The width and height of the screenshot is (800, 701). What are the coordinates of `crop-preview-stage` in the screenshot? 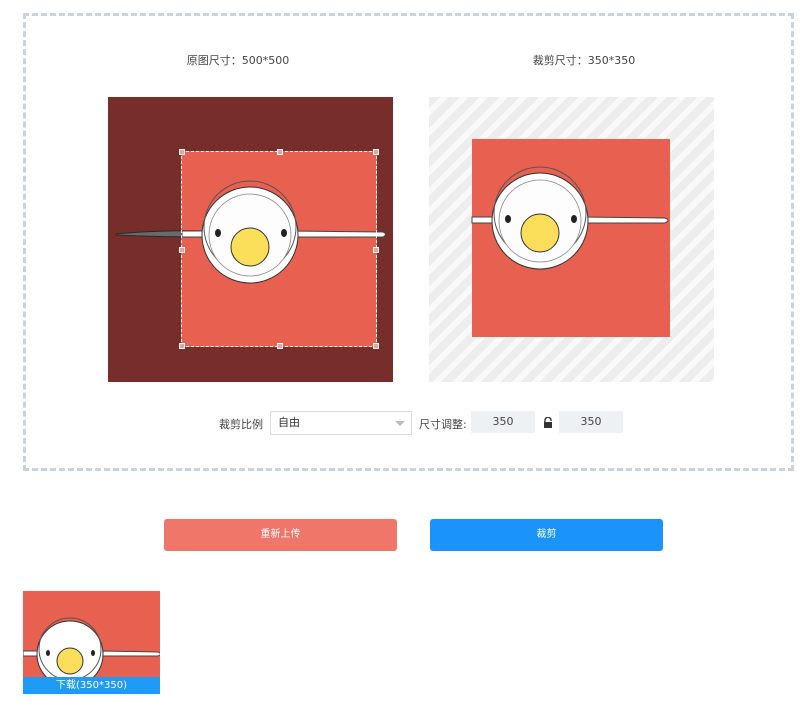 It's located at (571, 239).